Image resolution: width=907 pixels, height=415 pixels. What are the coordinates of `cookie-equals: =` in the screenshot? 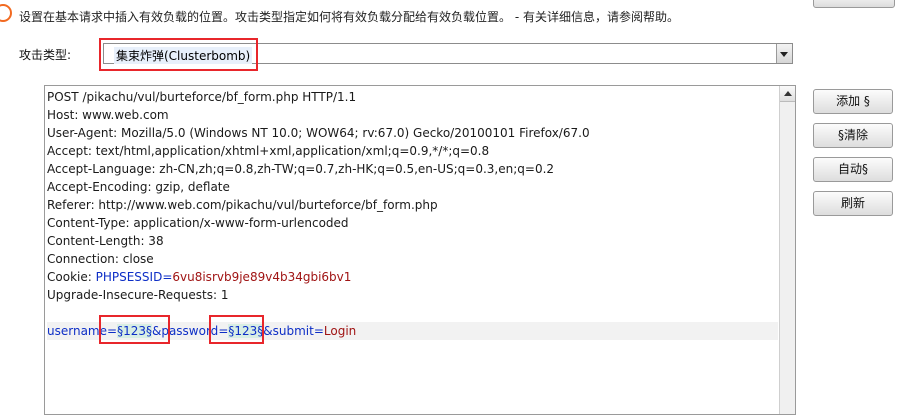 It's located at (167, 277).